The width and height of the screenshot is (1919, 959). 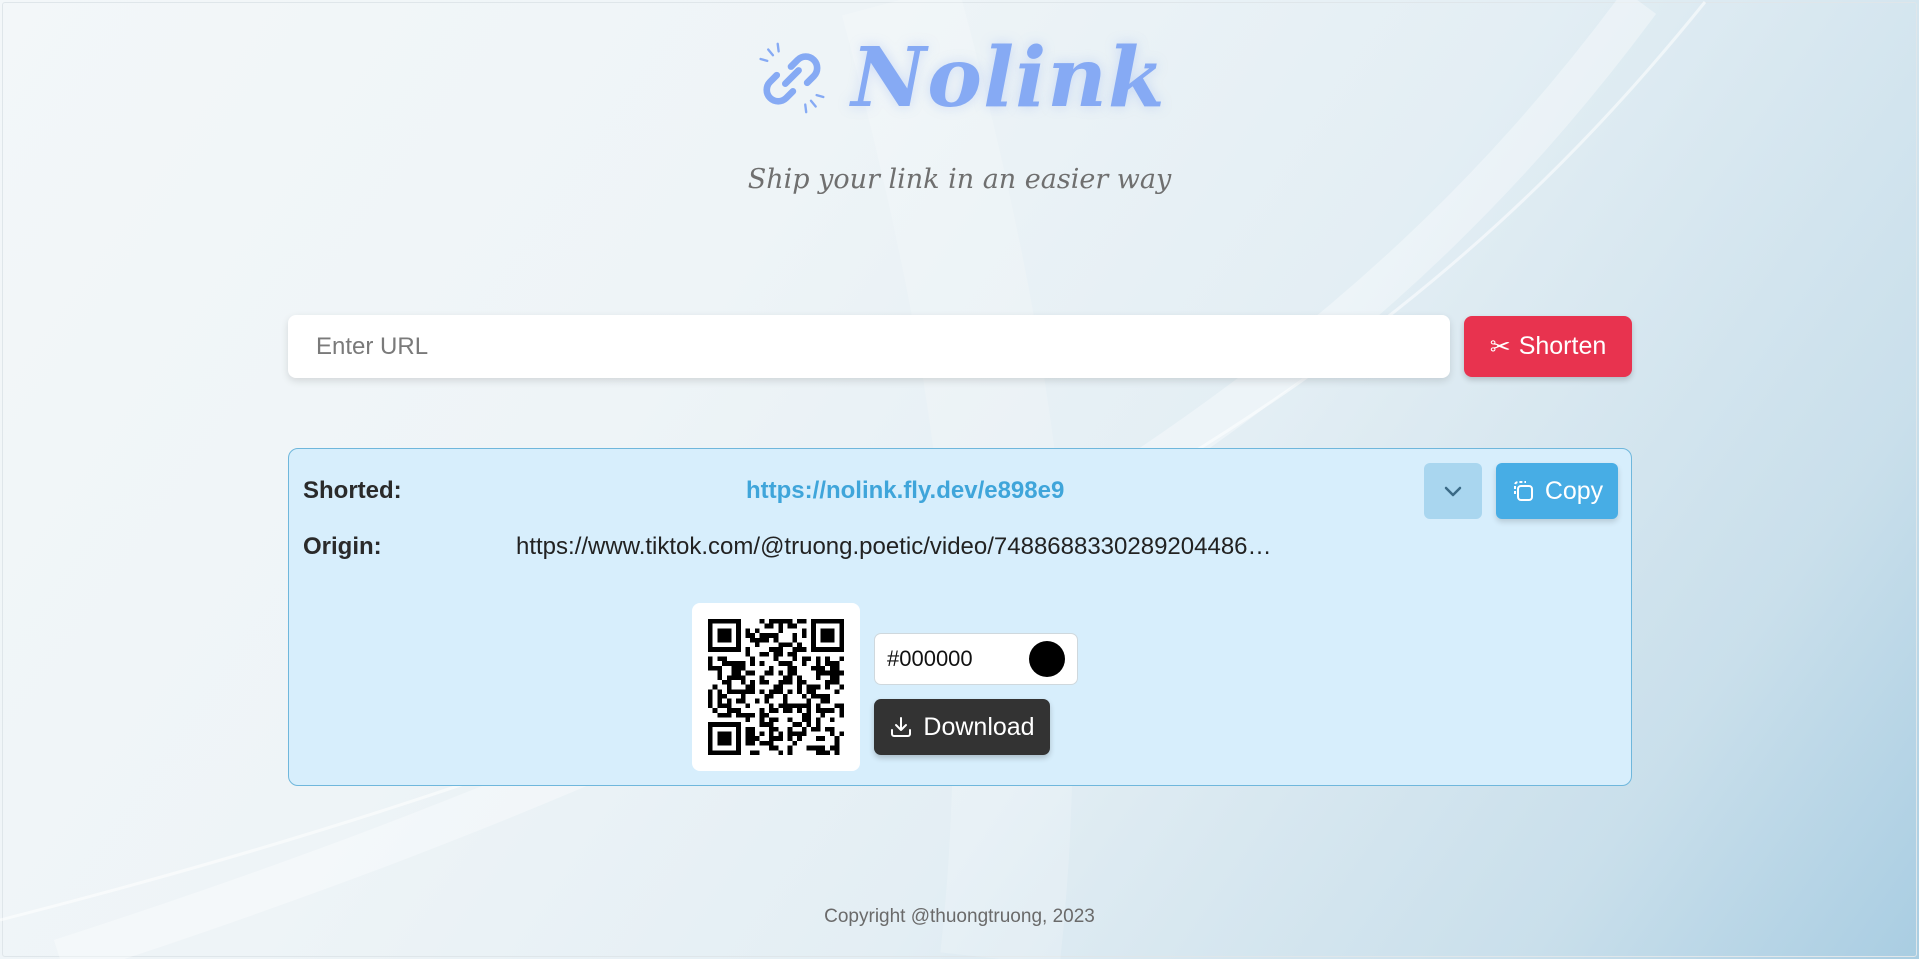 I want to click on app-header: Nolink, so click(x=959, y=78).